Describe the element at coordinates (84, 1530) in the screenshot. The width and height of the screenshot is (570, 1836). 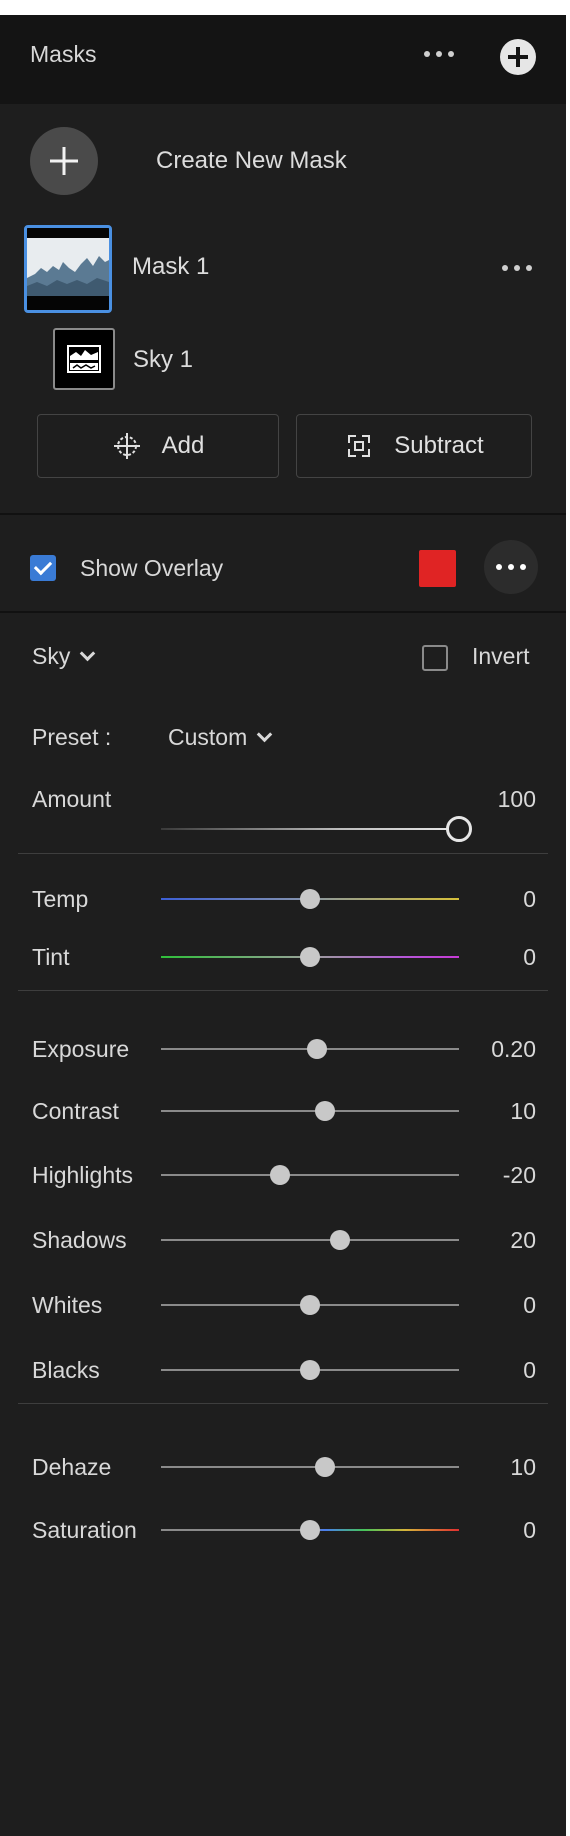
I see `saturation-label: Saturation` at that location.